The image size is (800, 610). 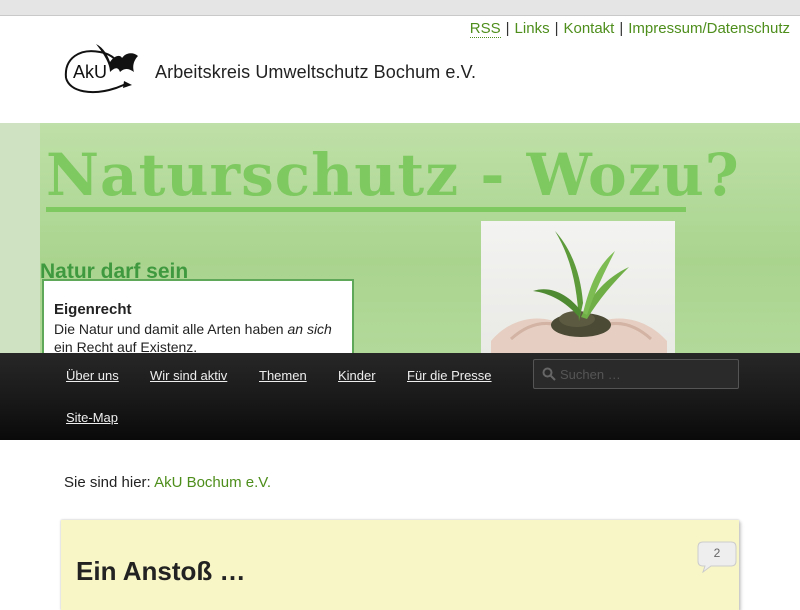 I want to click on card-title: Eigenrecht, so click(x=93, y=309).